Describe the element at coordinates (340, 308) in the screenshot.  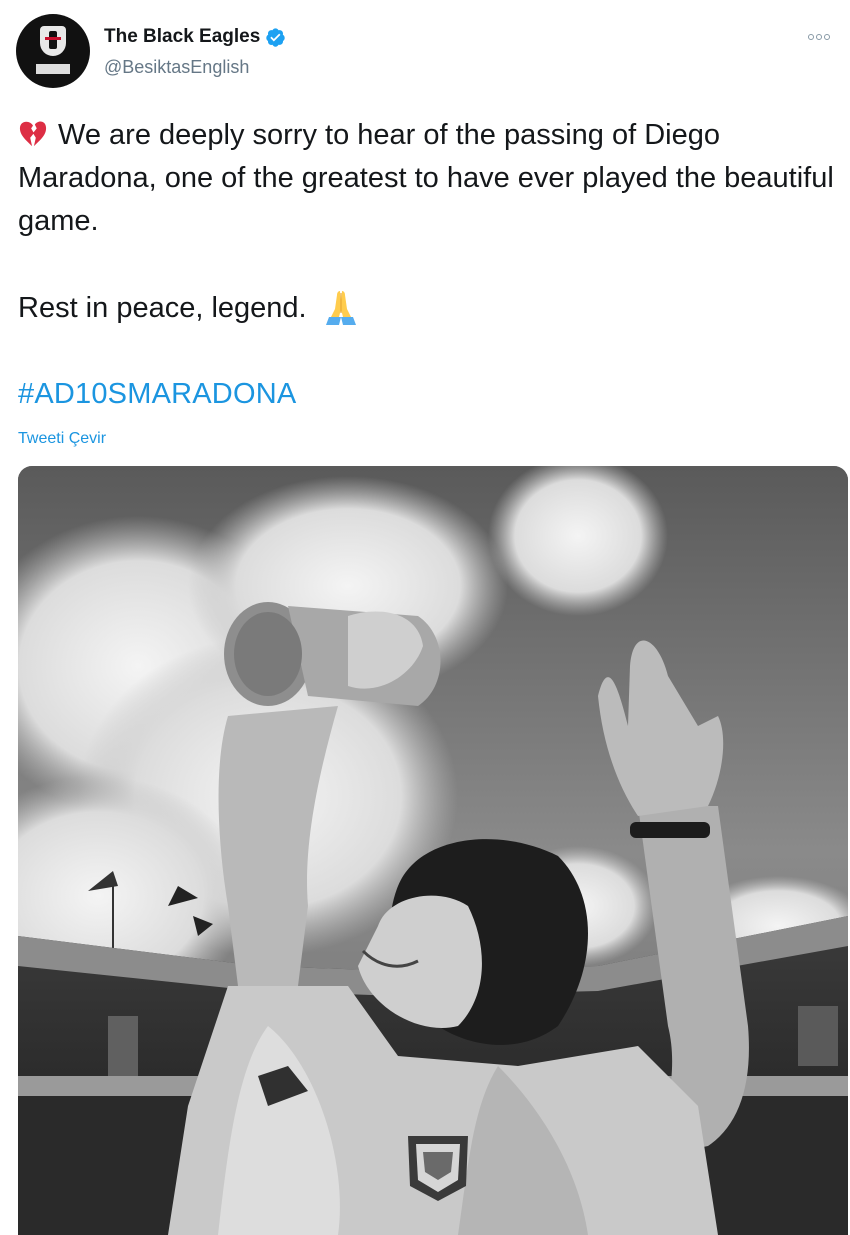
I see `folded-hands-icon` at that location.